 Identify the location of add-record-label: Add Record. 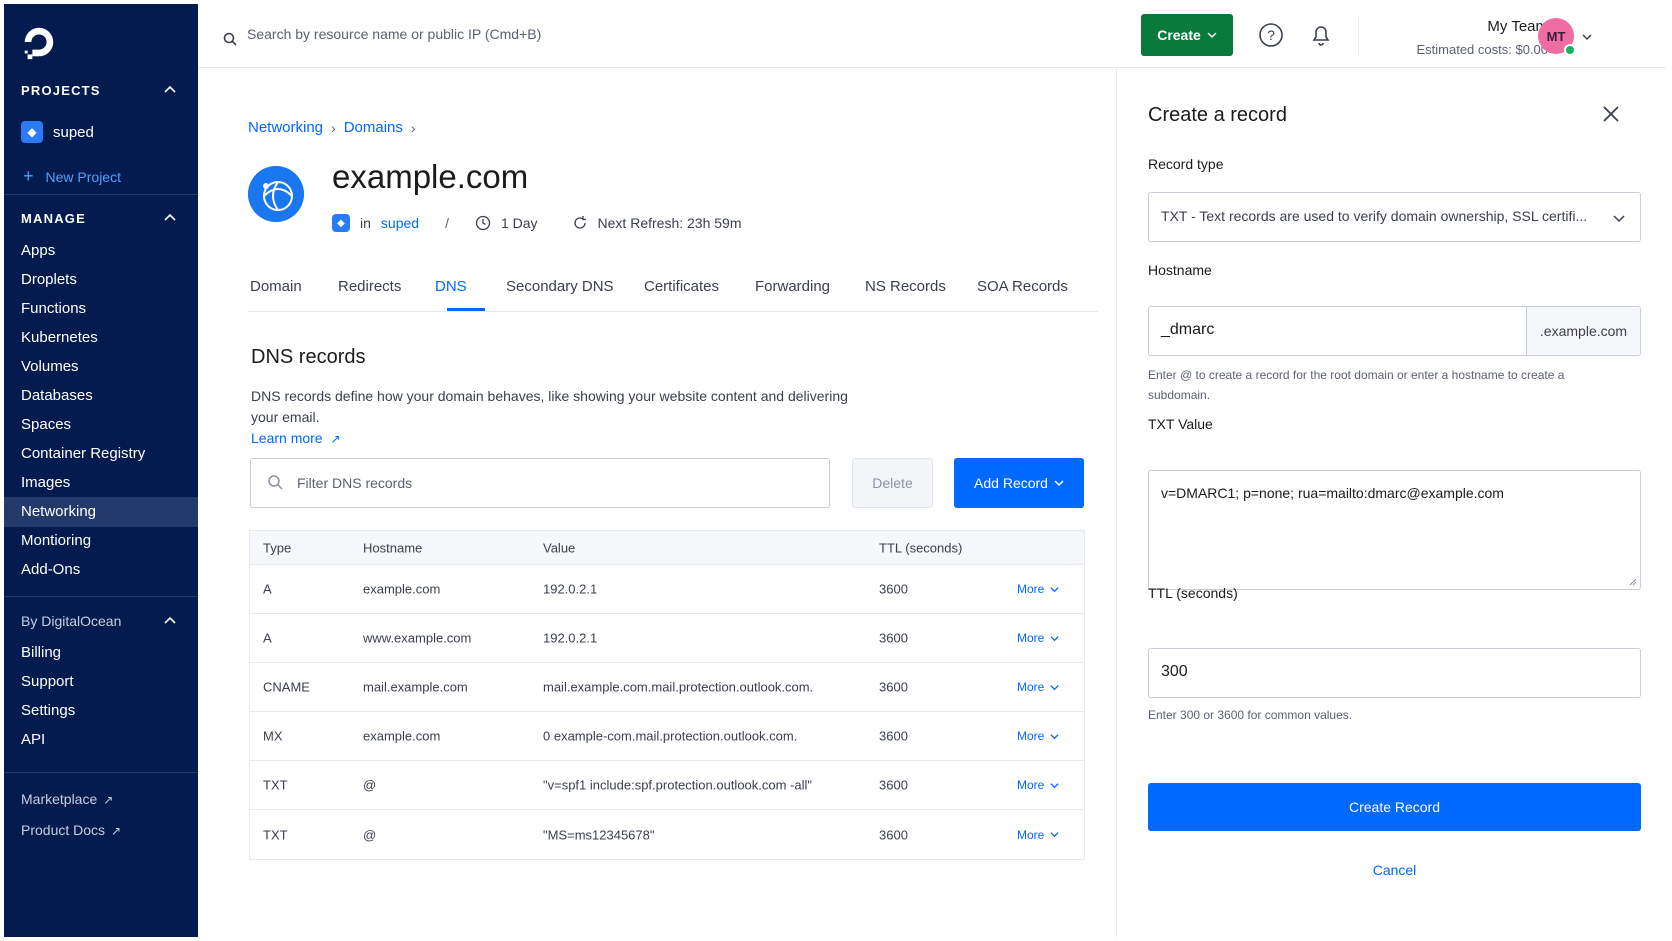
(1011, 483).